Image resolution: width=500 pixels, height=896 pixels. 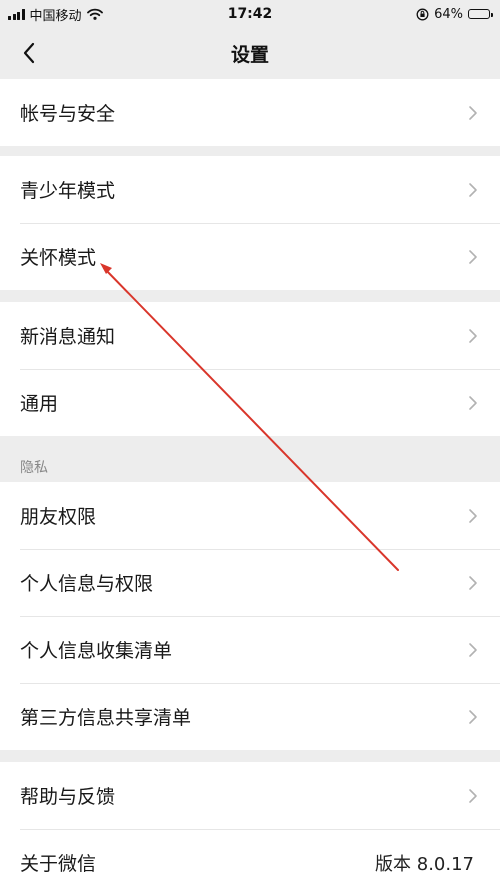 I want to click on row-label: 关怀模式, so click(x=58, y=258).